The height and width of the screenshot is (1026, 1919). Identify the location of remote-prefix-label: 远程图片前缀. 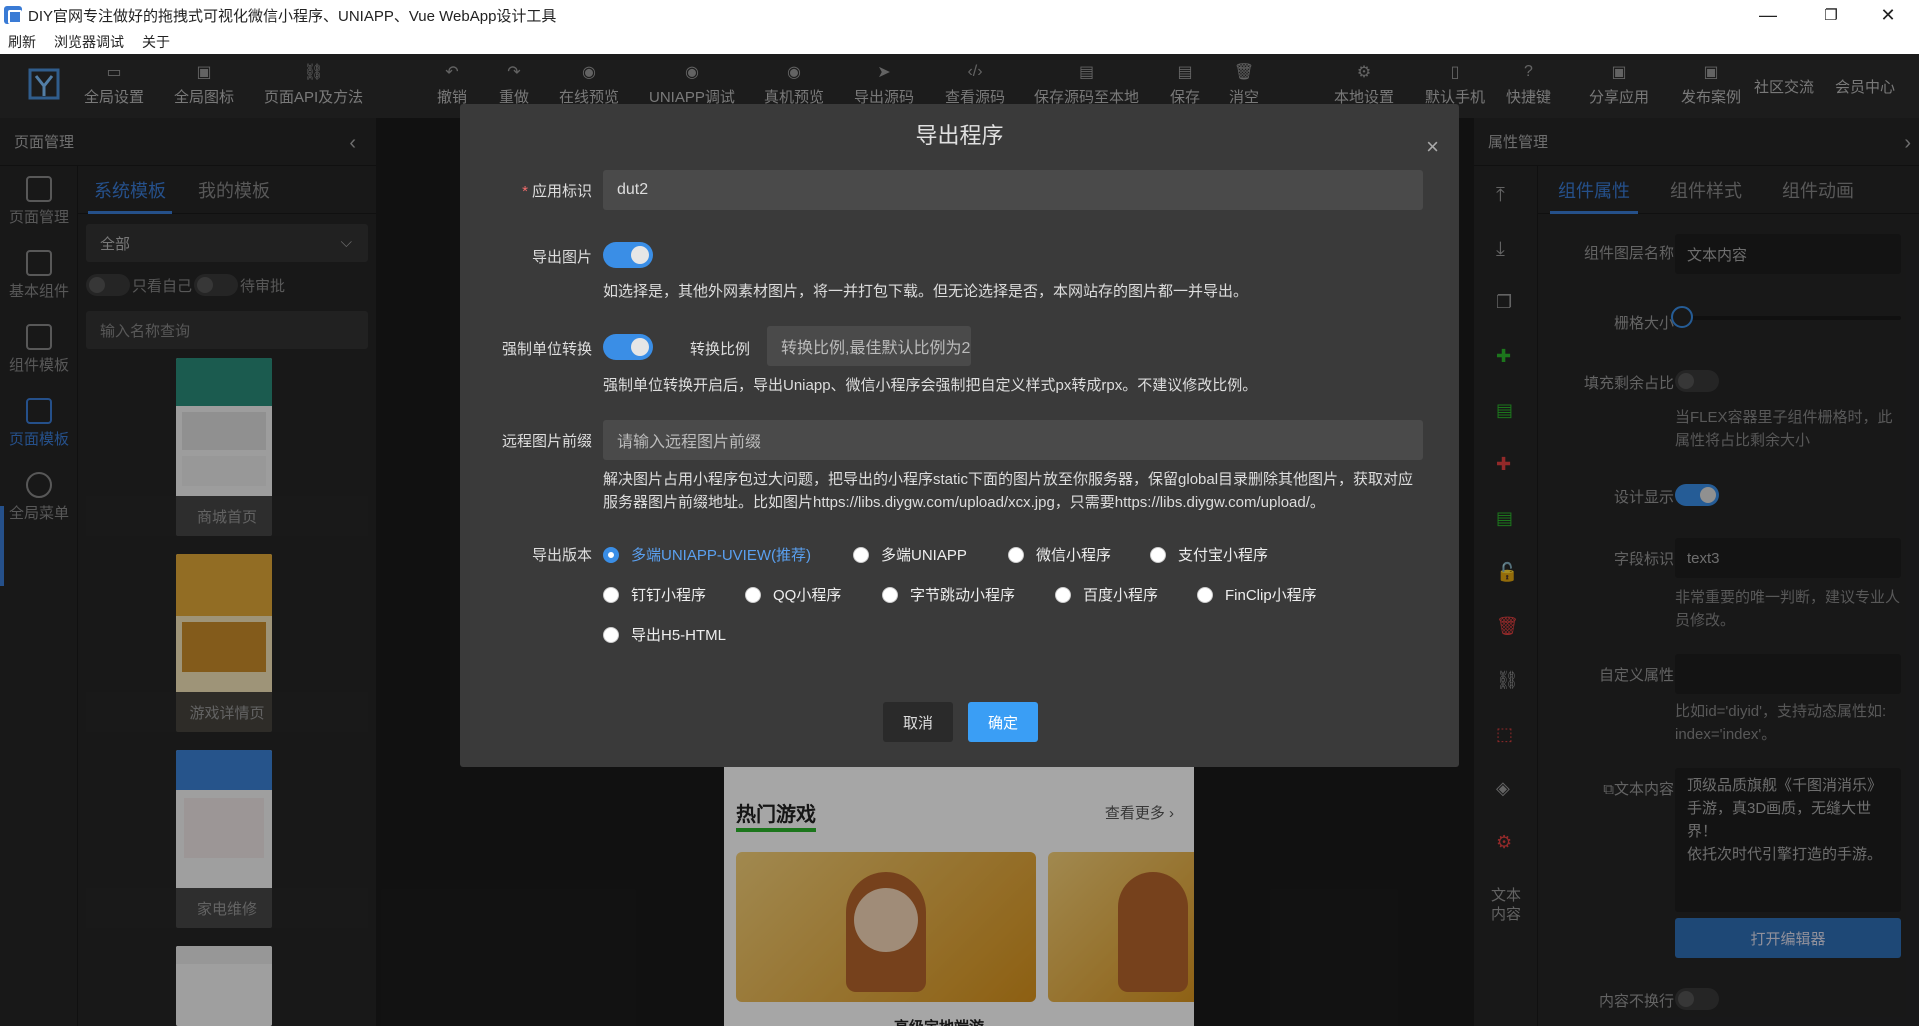
(546, 441).